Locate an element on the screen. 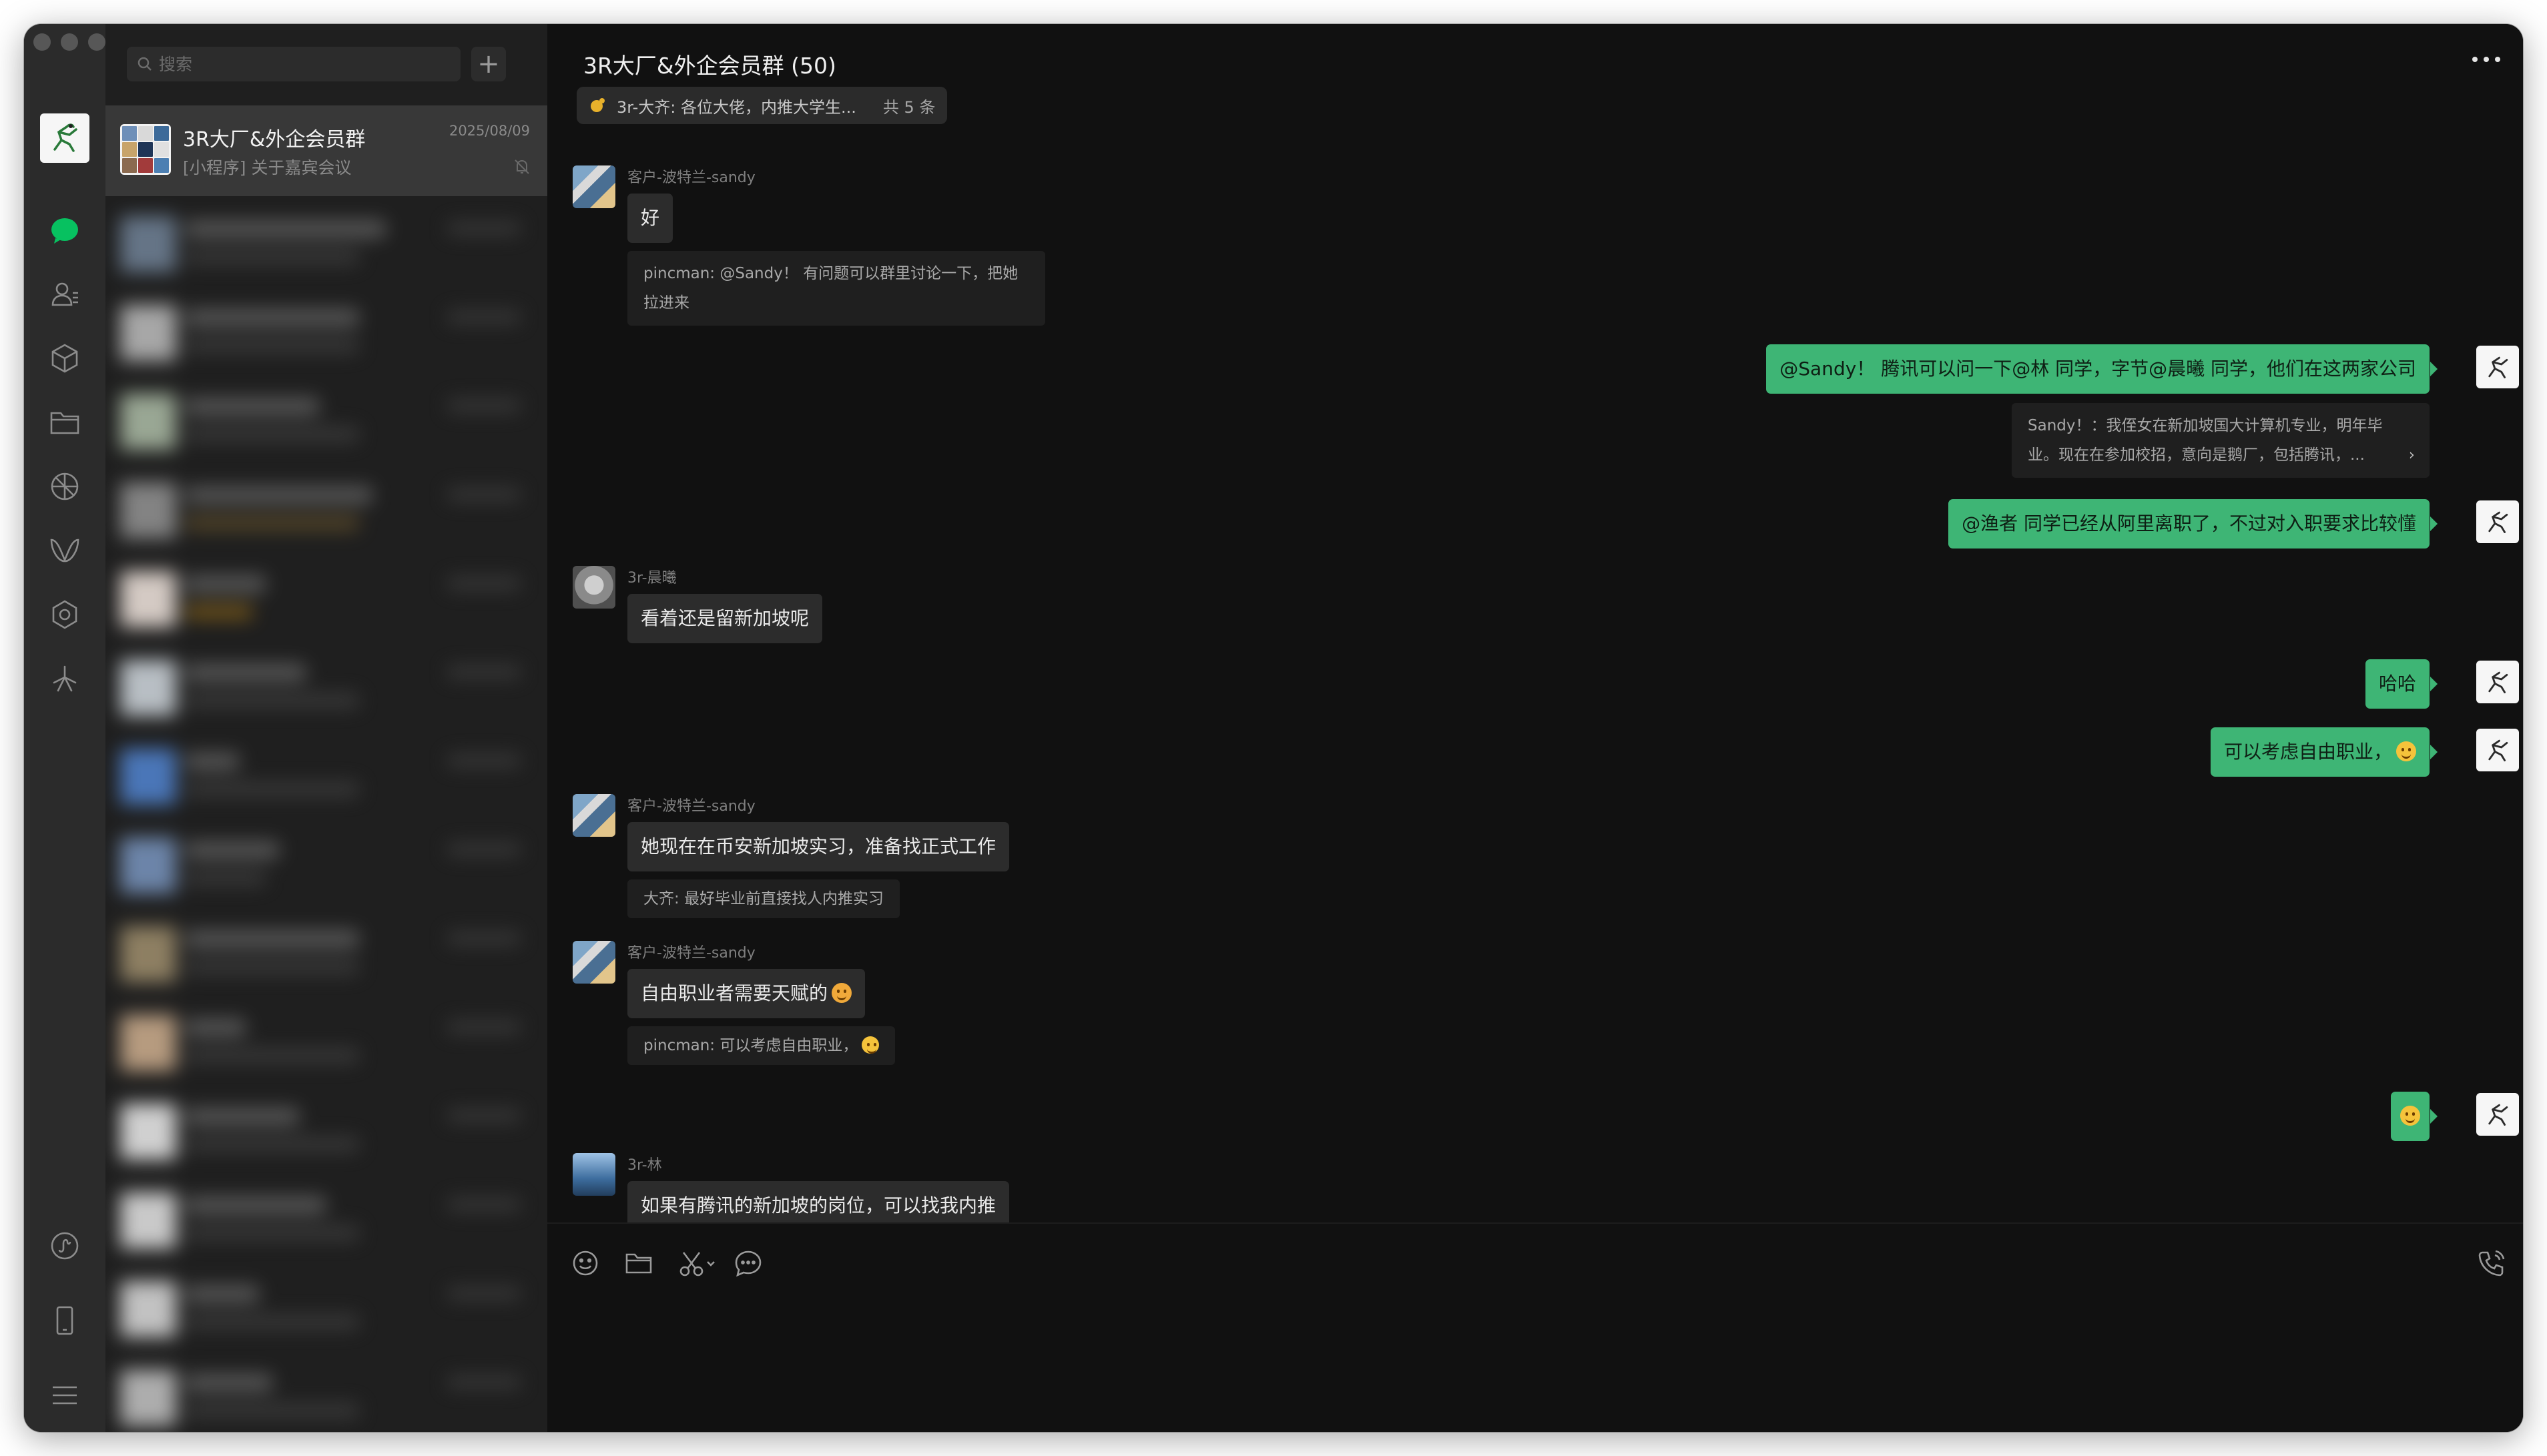 The width and height of the screenshot is (2547, 1456). message-bubble-mine is located at coordinates (2415, 1116).